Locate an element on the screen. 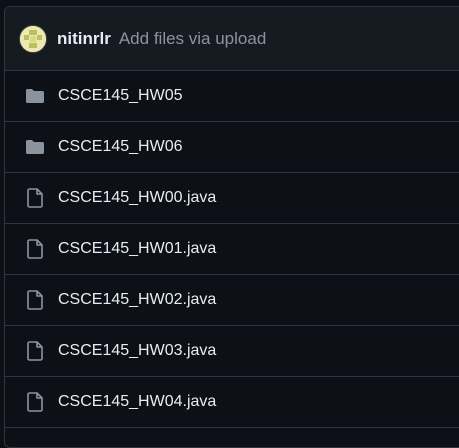 This screenshot has width=459, height=448. file-row-folder: CSCE145_HW06 is located at coordinates (232, 147).